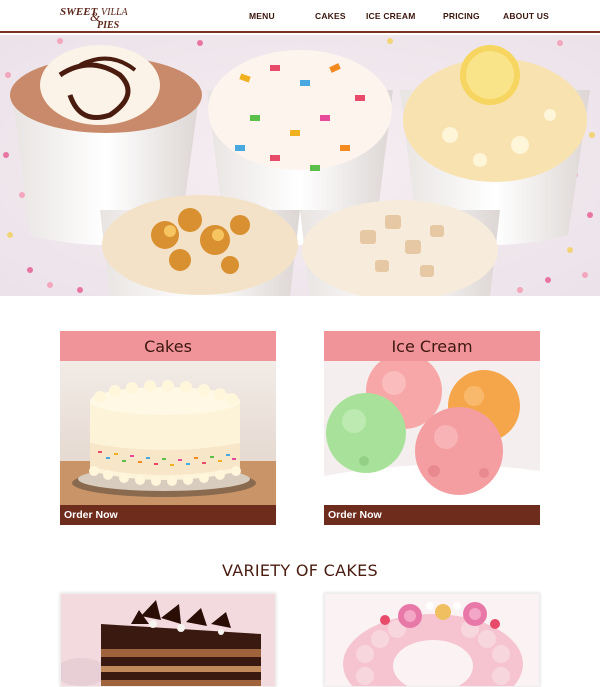 This screenshot has width=600, height=687. Describe the element at coordinates (526, 16) in the screenshot. I see `nav-about-us: ABOUT US` at that location.